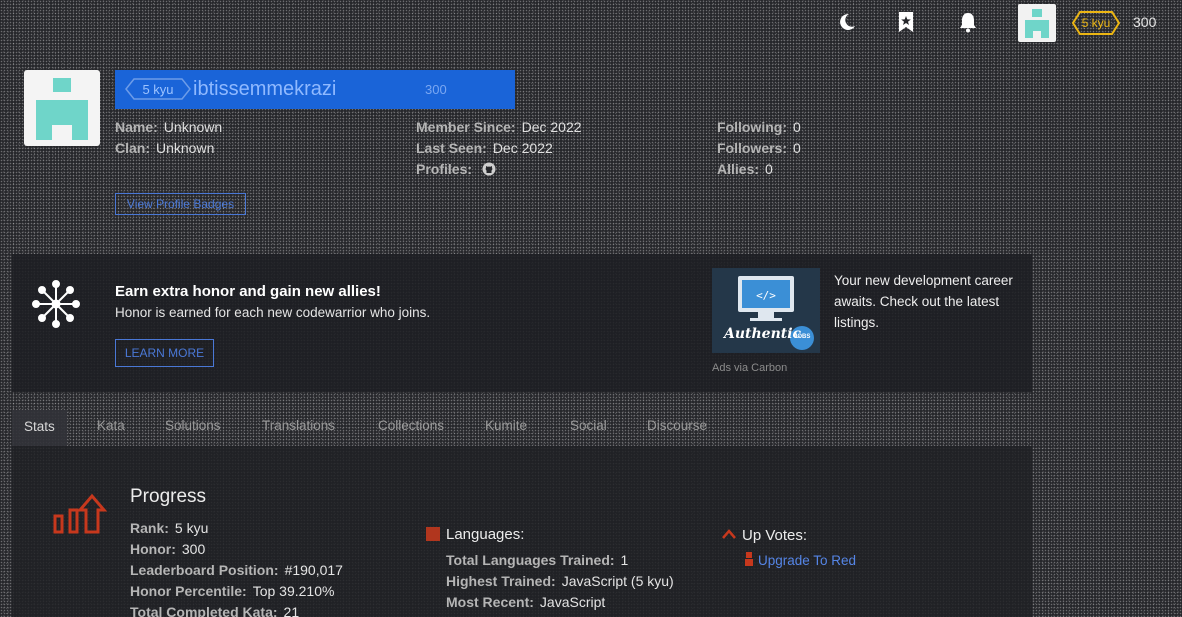 This screenshot has width=1182, height=617. I want to click on tab-solutions: Solutions, so click(193, 425).